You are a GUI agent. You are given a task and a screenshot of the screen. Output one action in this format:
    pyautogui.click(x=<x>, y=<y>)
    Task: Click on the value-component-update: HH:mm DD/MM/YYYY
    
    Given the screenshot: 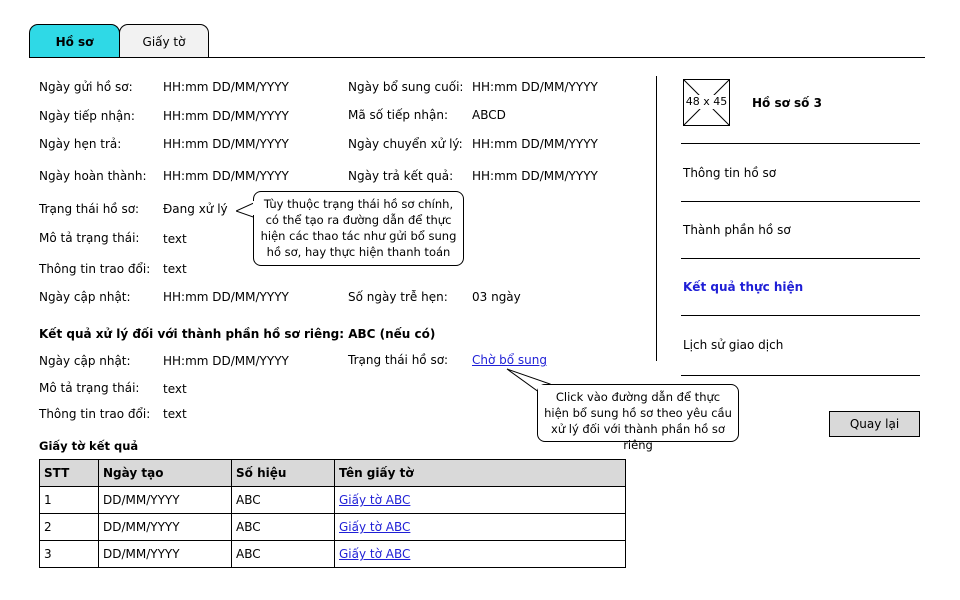 What is the action you would take?
    pyautogui.click(x=226, y=361)
    